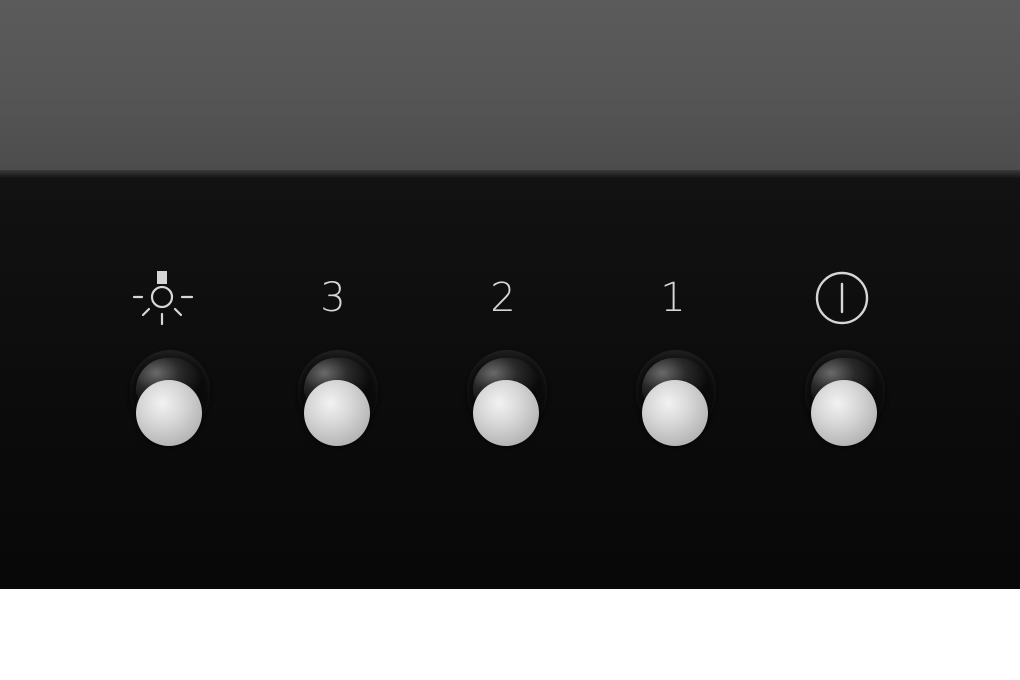 The height and width of the screenshot is (680, 1020). I want to click on speed-3-button, so click(338, 398).